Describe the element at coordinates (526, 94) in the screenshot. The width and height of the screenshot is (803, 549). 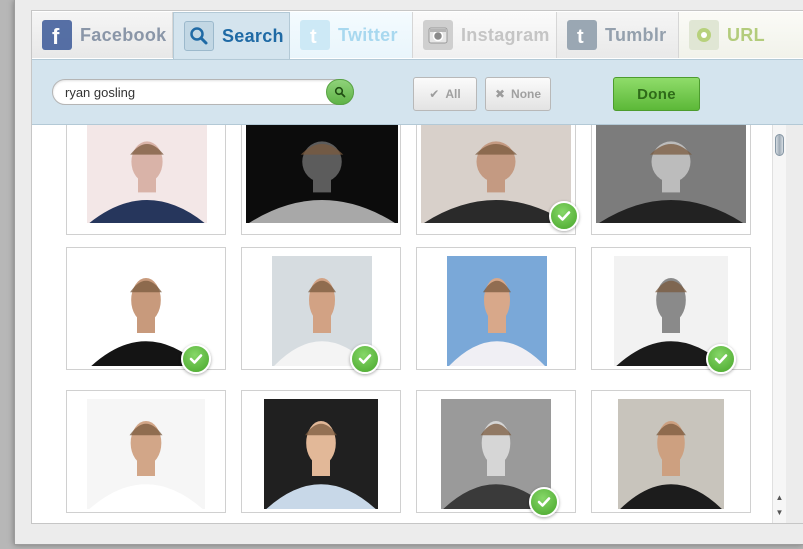
I see `select-none-label: None` at that location.